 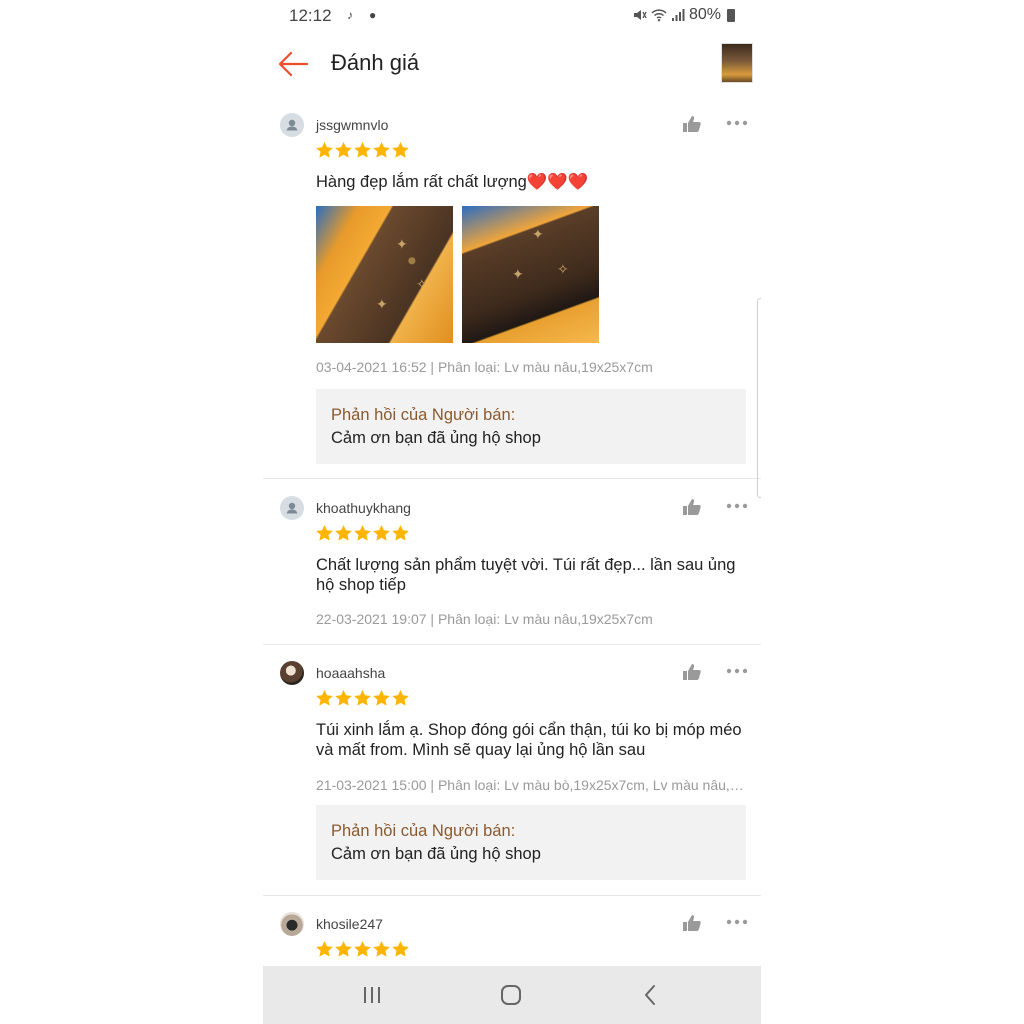 I want to click on username: khoathuykhang, so click(x=363, y=508).